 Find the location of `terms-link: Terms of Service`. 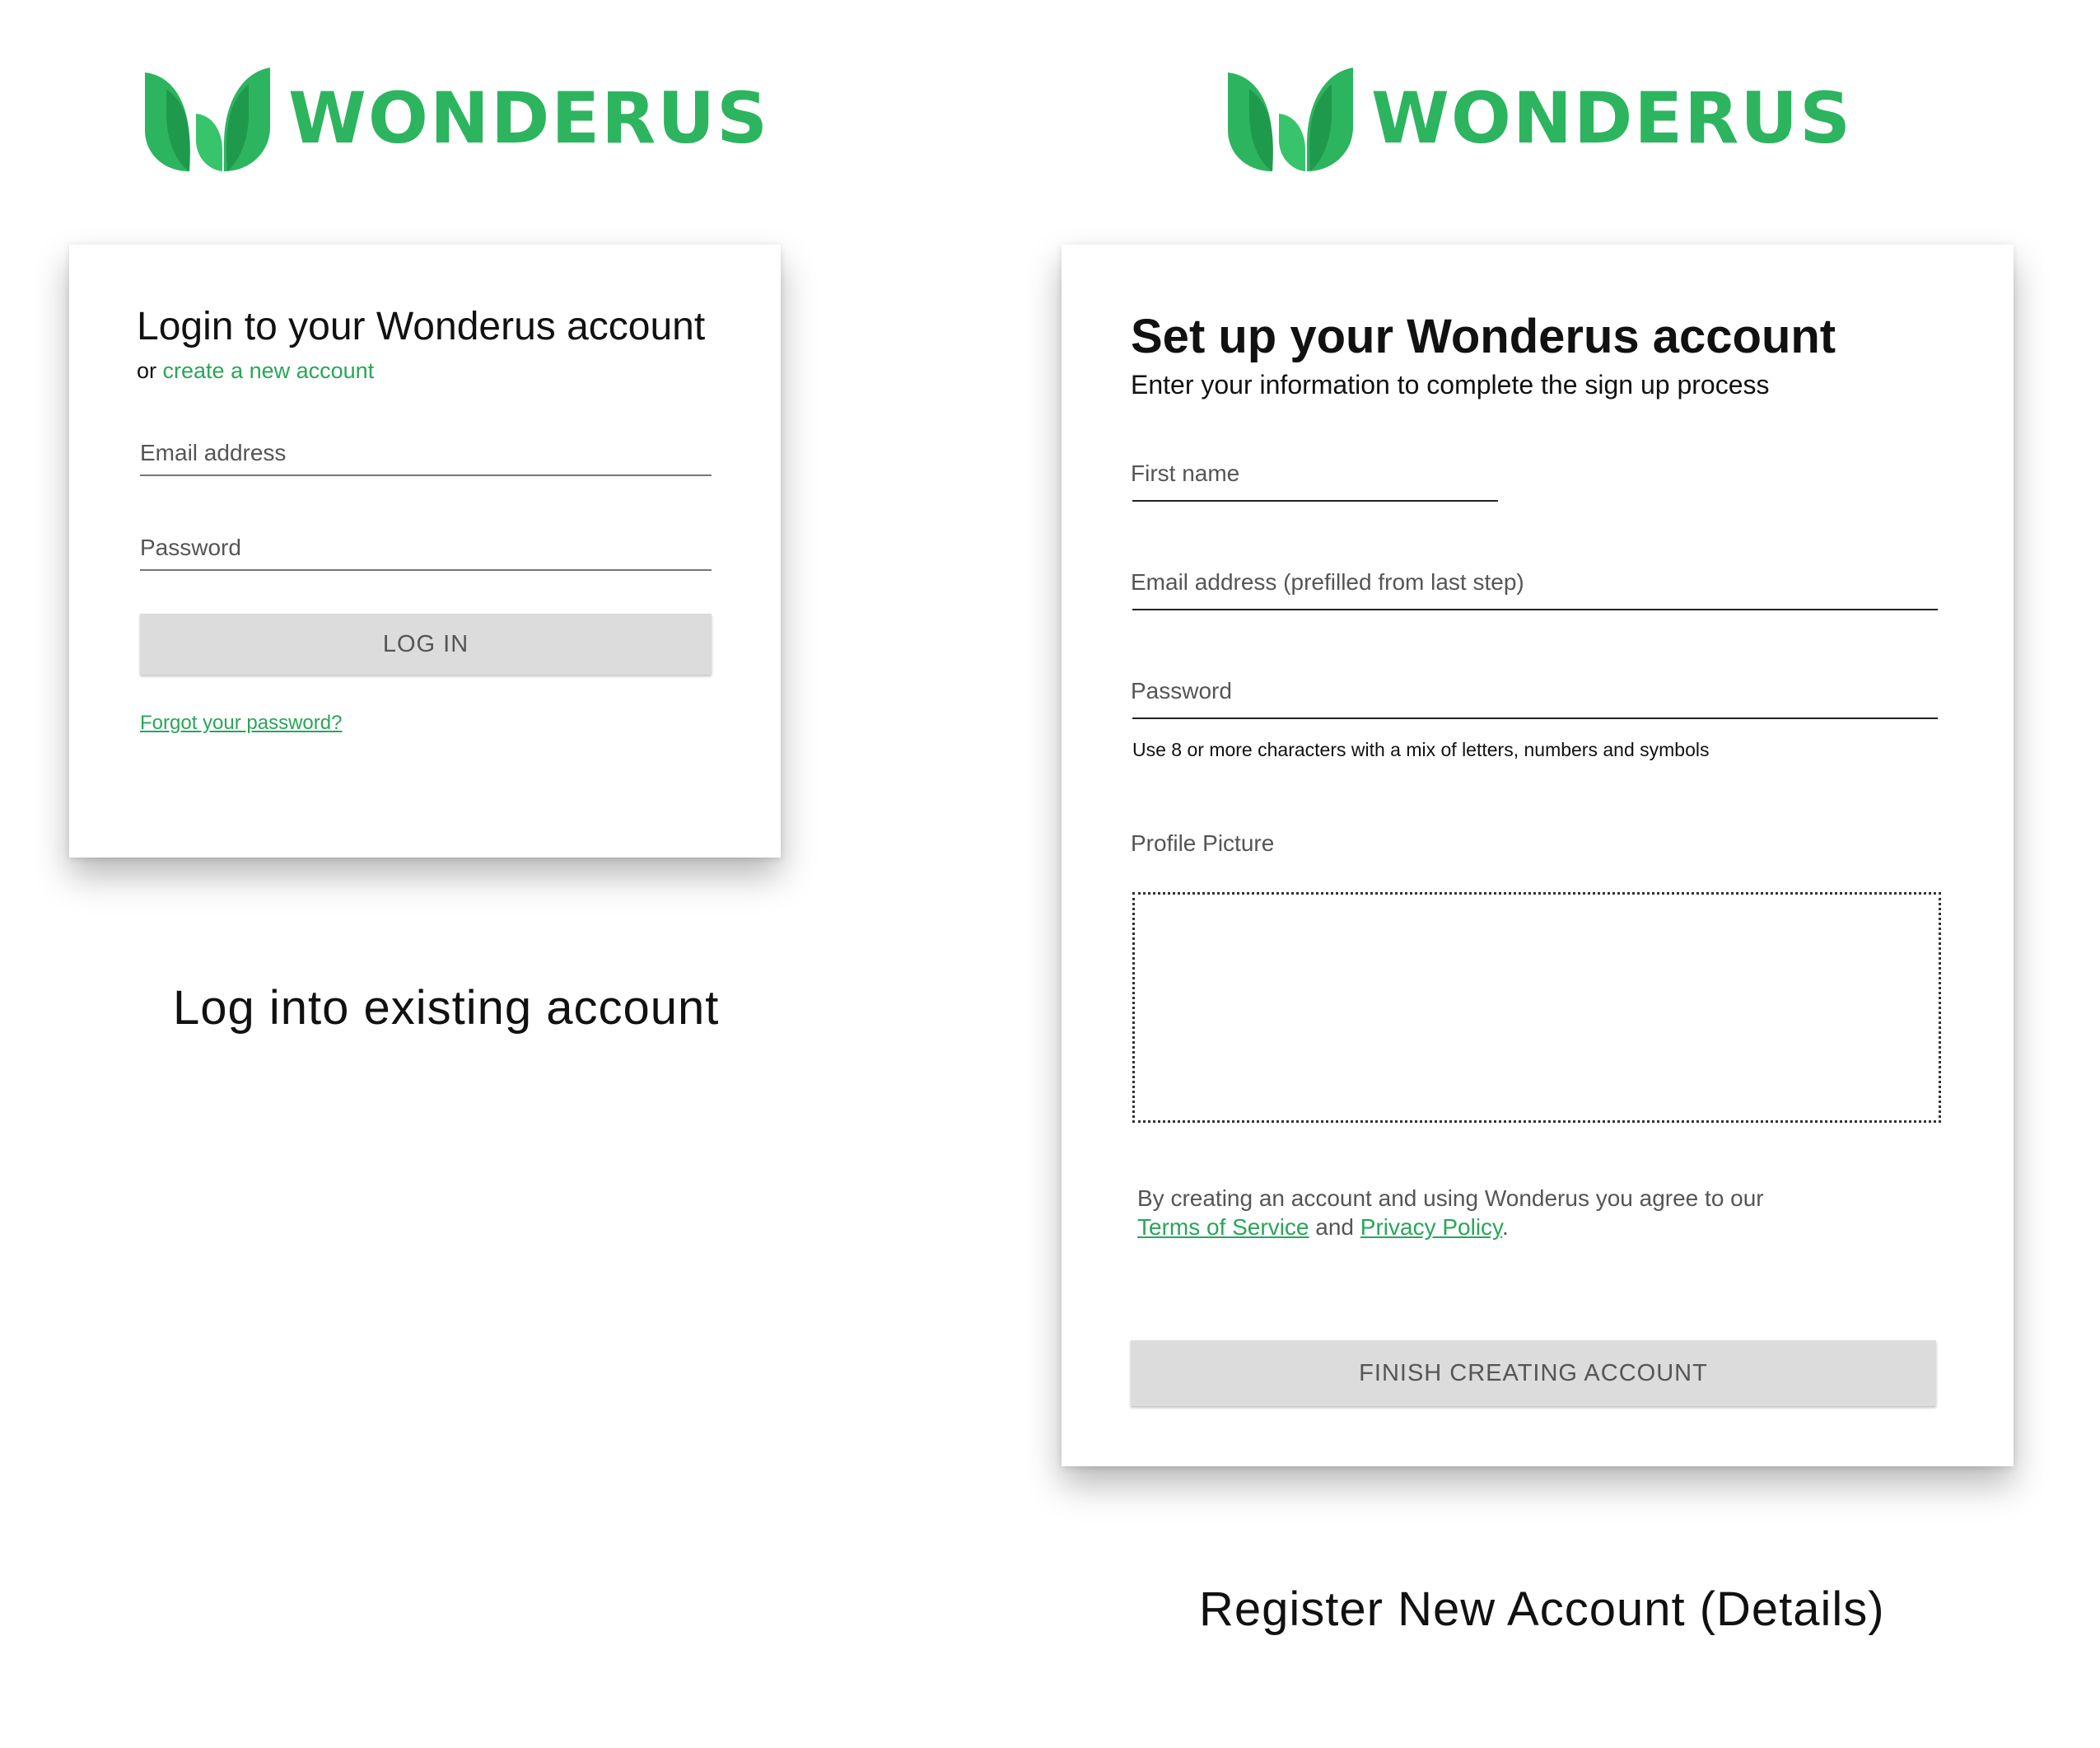

terms-link: Terms of Service is located at coordinates (1223, 1227).